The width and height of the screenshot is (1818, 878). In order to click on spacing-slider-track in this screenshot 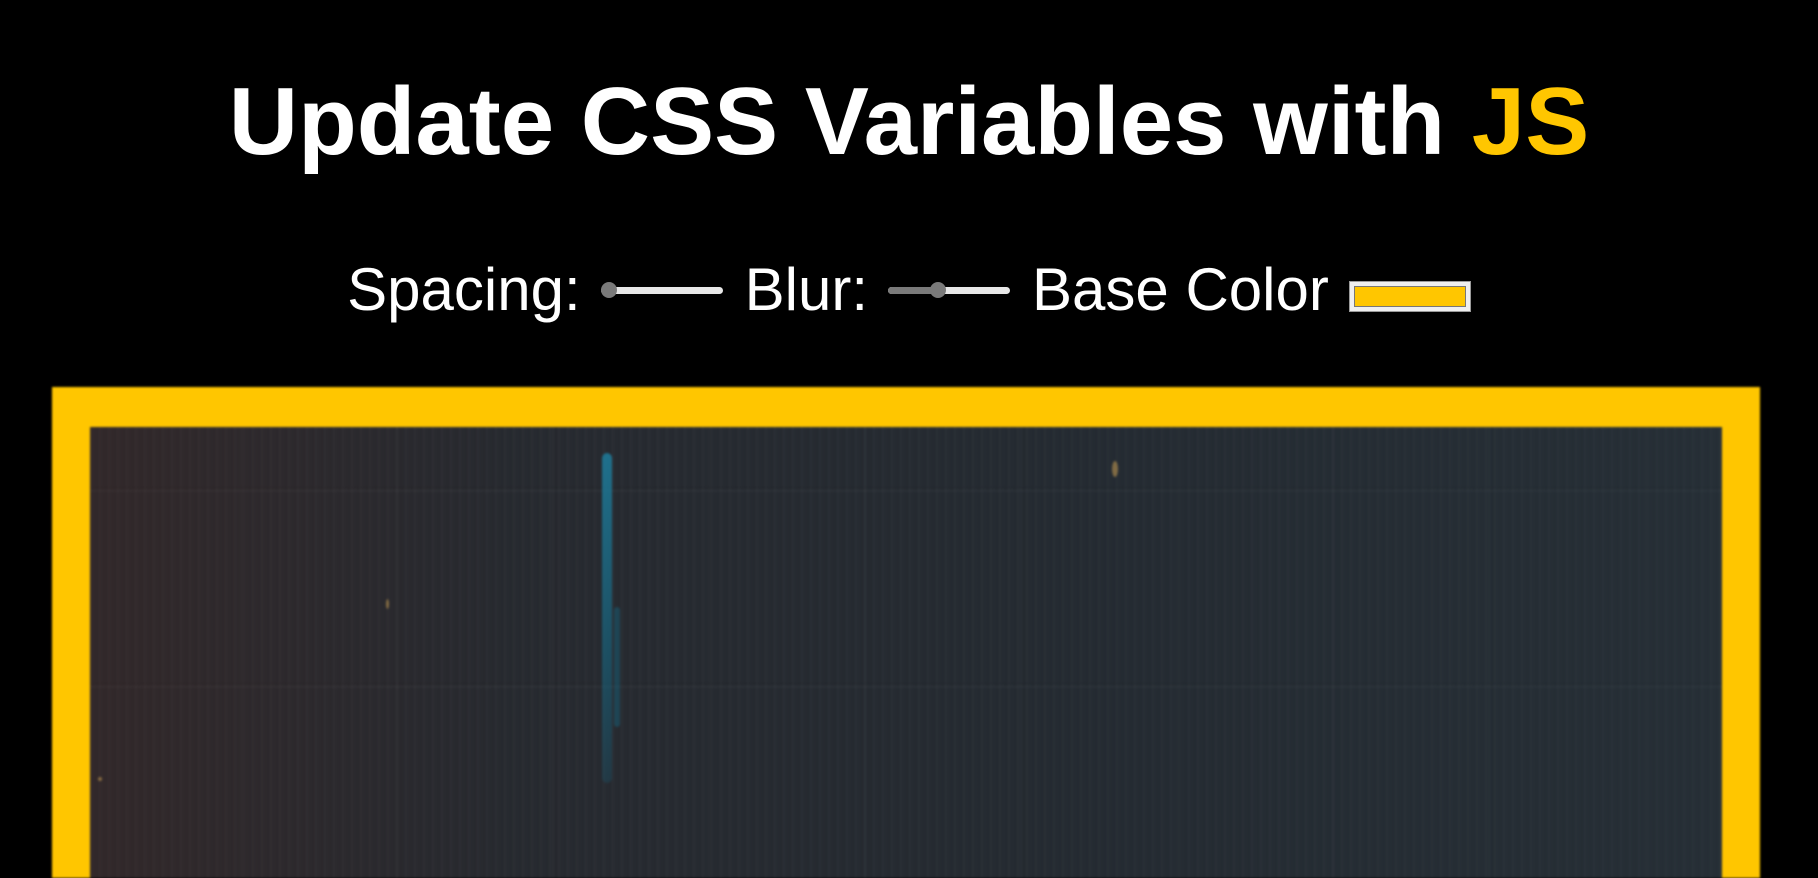, I will do `click(661, 290)`.